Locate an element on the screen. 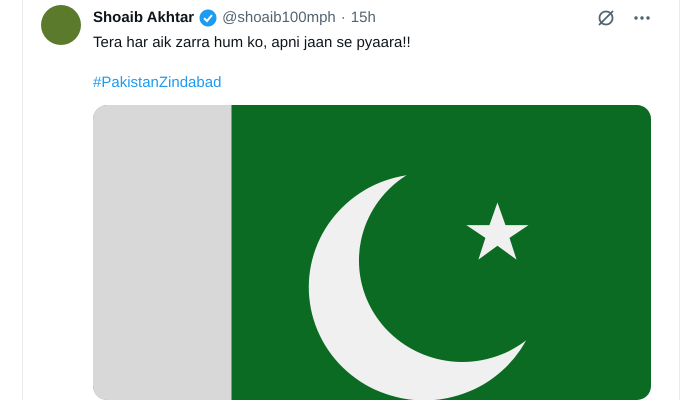 The height and width of the screenshot is (400, 700). author-name: Shoaib Akhtar is located at coordinates (143, 17).